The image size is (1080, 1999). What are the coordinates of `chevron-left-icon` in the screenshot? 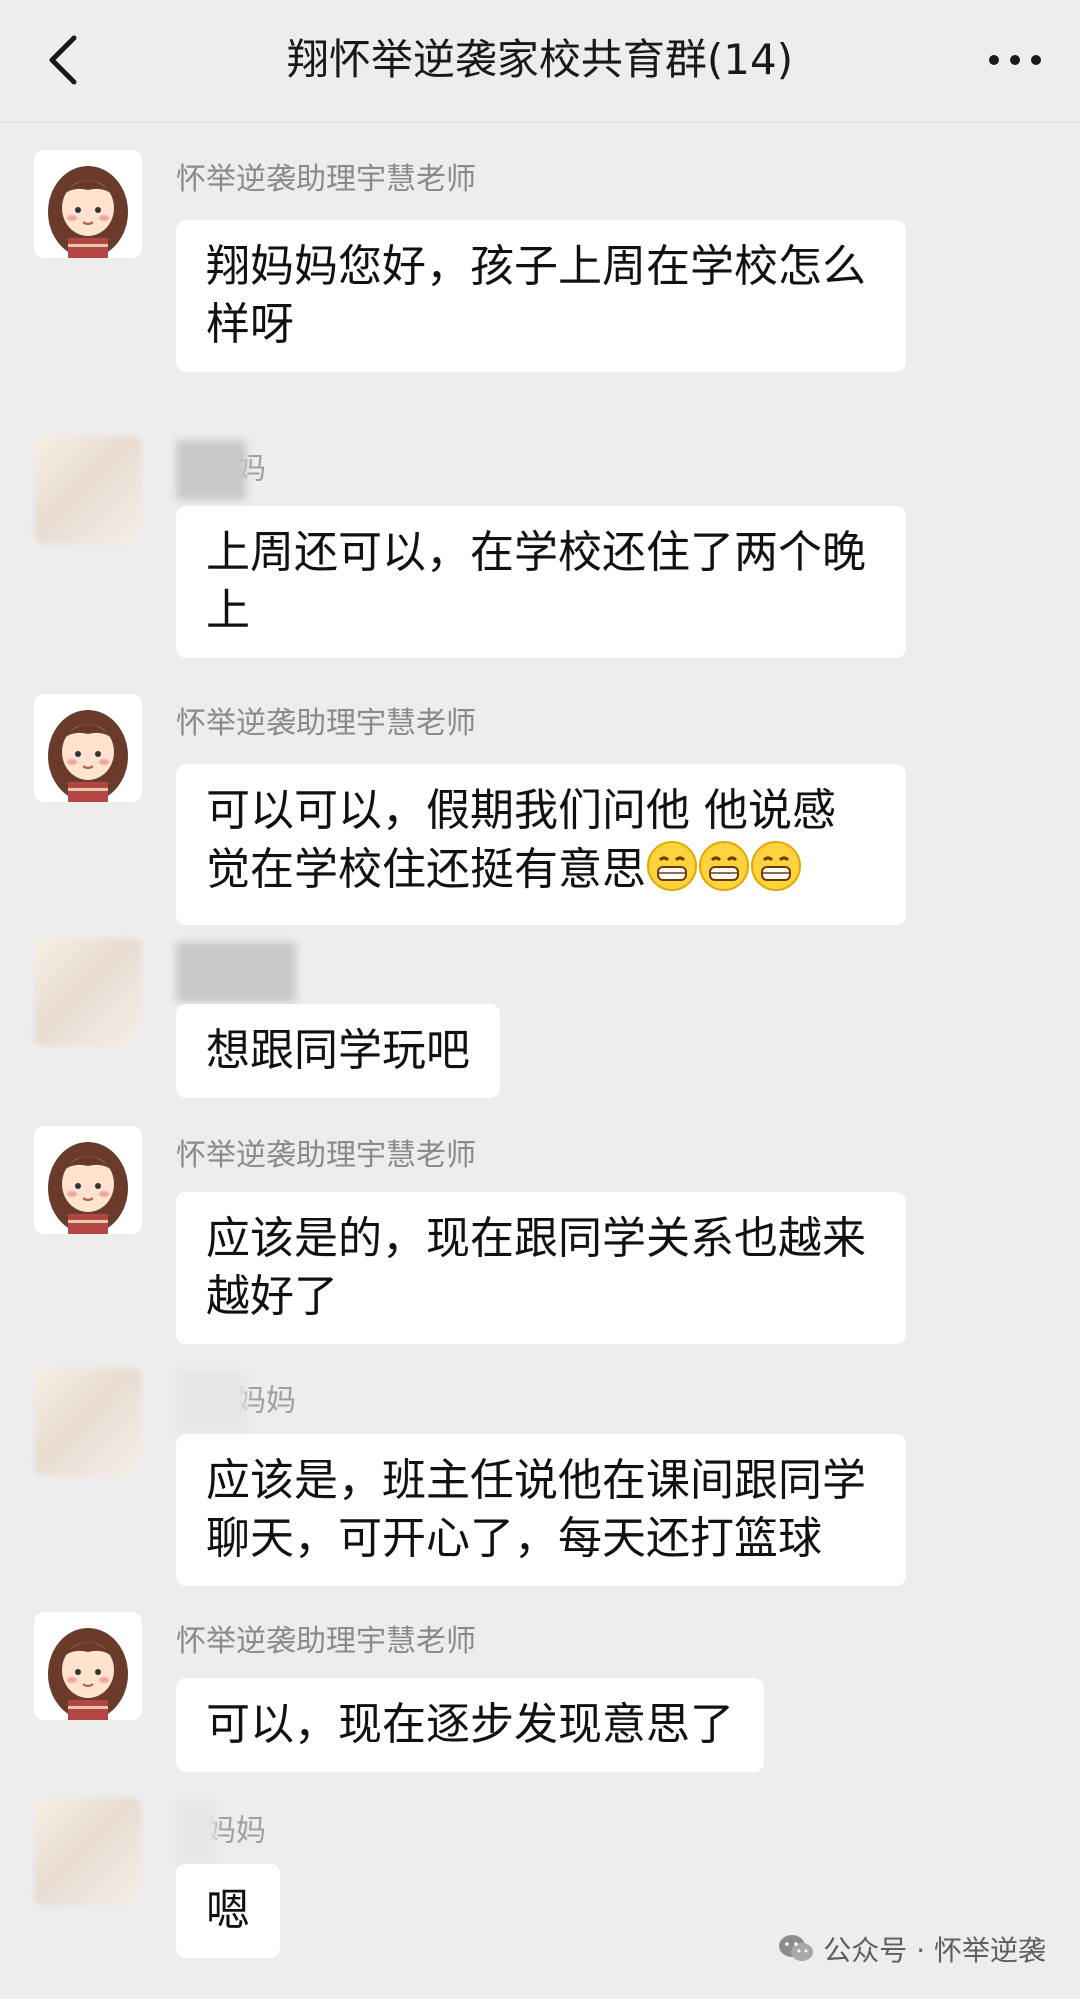 It's located at (63, 60).